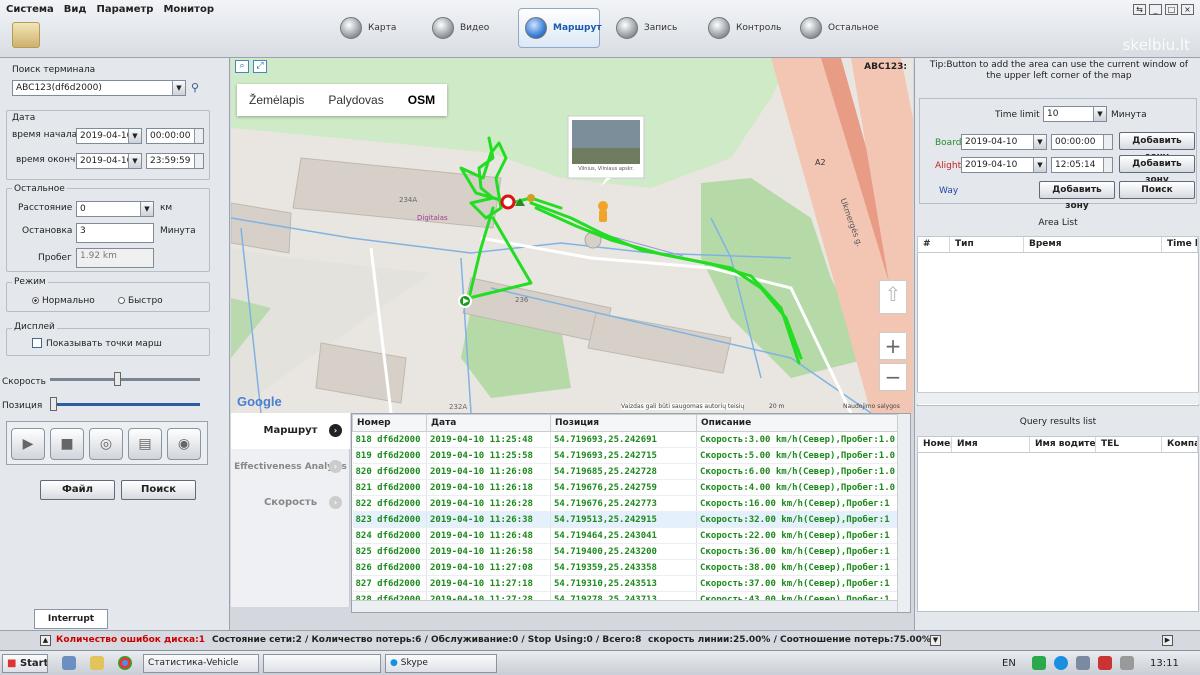  Describe the element at coordinates (115, 233) in the screenshot. I see `stop-field: 3` at that location.